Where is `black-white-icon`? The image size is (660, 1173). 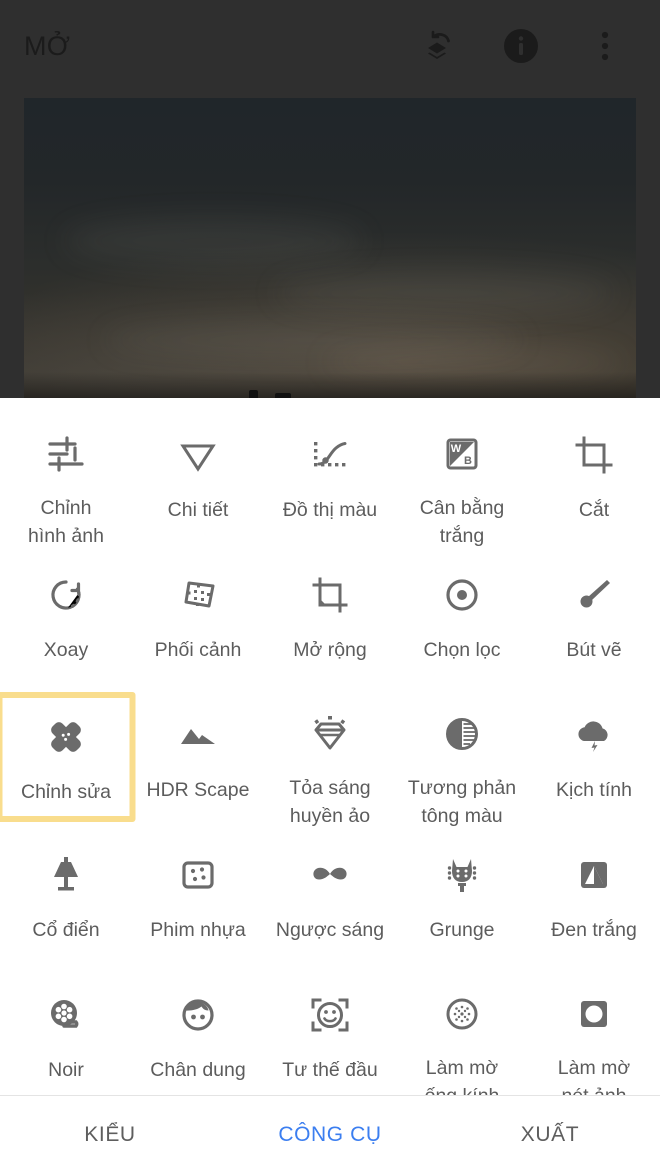 black-white-icon is located at coordinates (594, 875).